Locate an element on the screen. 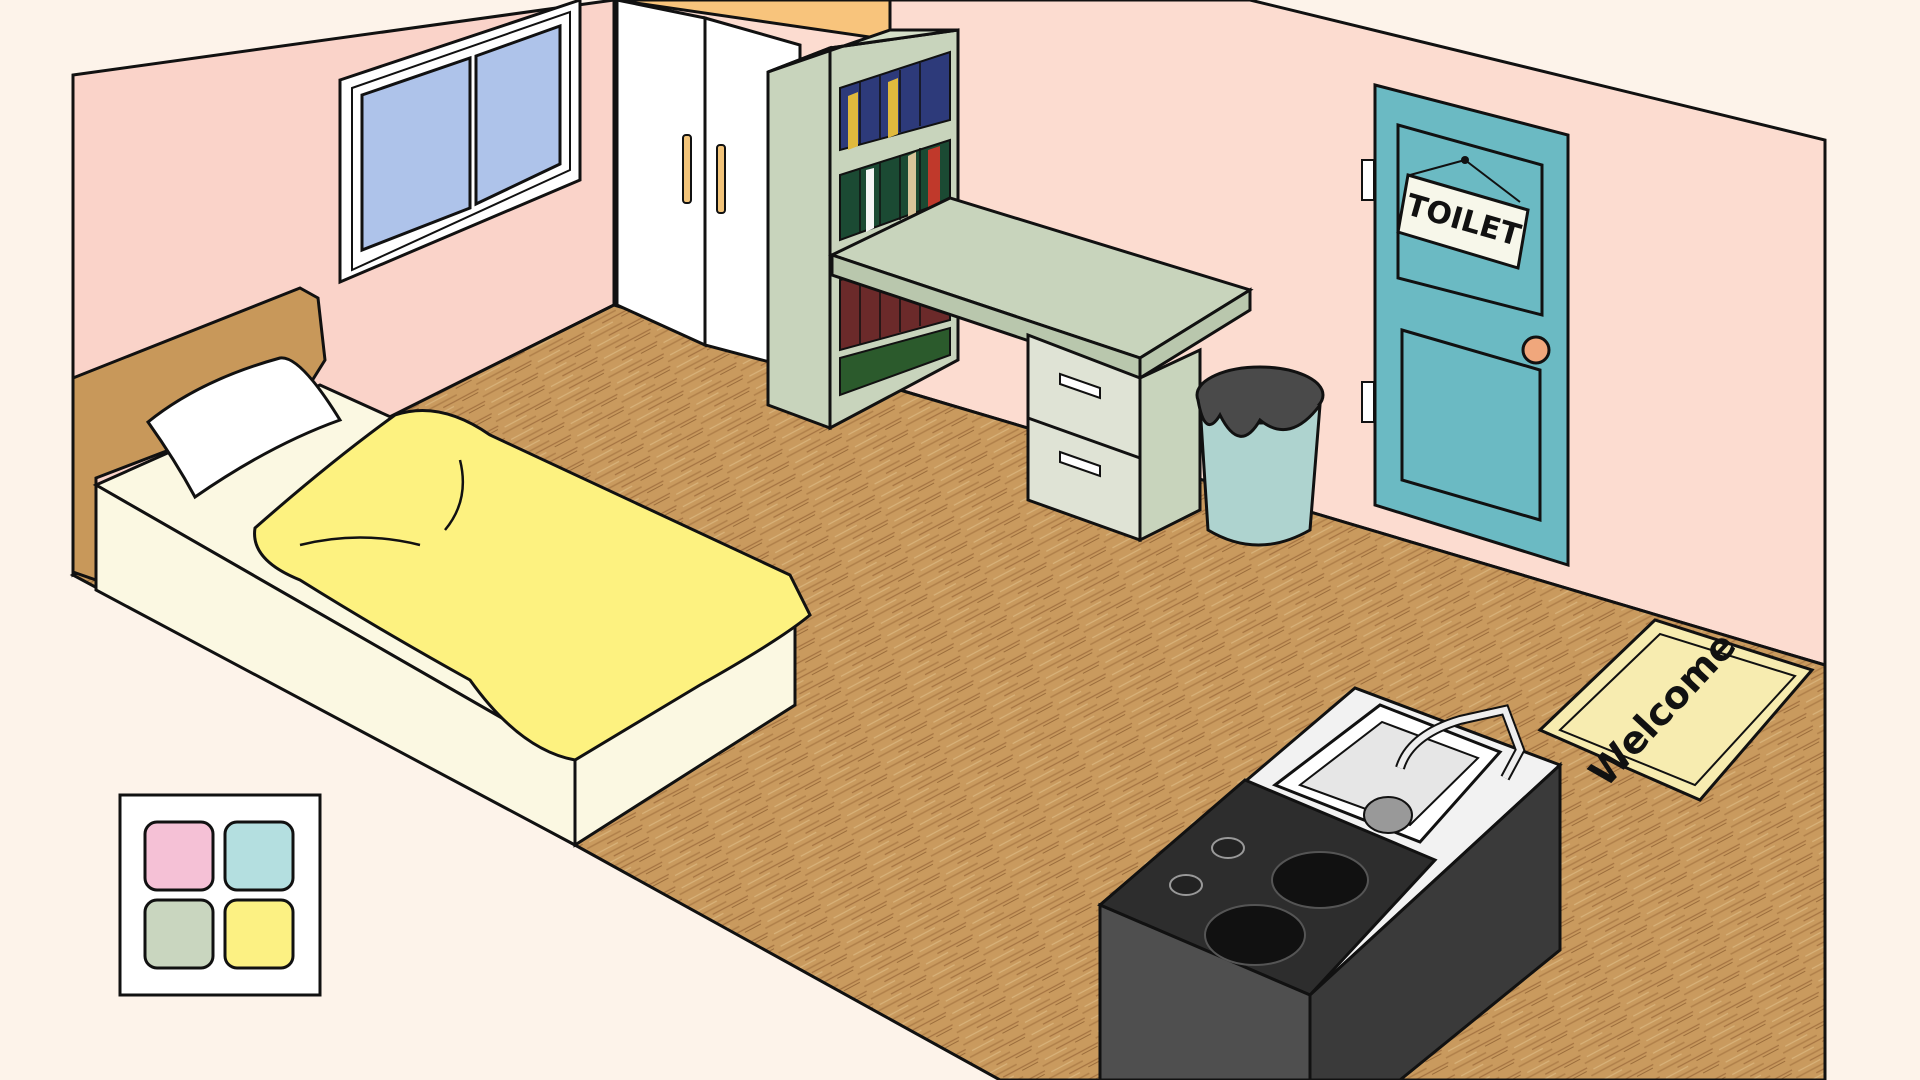  swatch-sage is located at coordinates (179, 934).